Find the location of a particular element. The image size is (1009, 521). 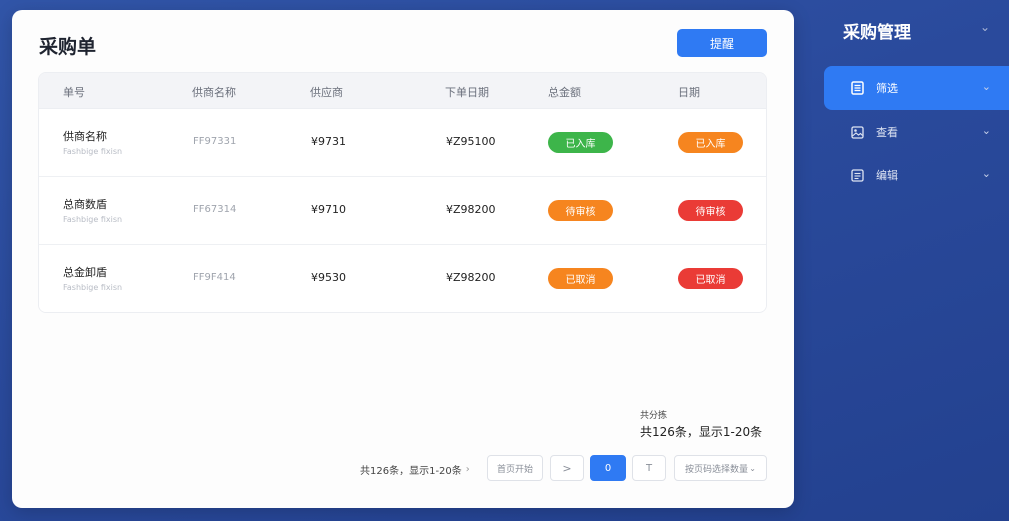

row-name: 供商名称 is located at coordinates (85, 136).